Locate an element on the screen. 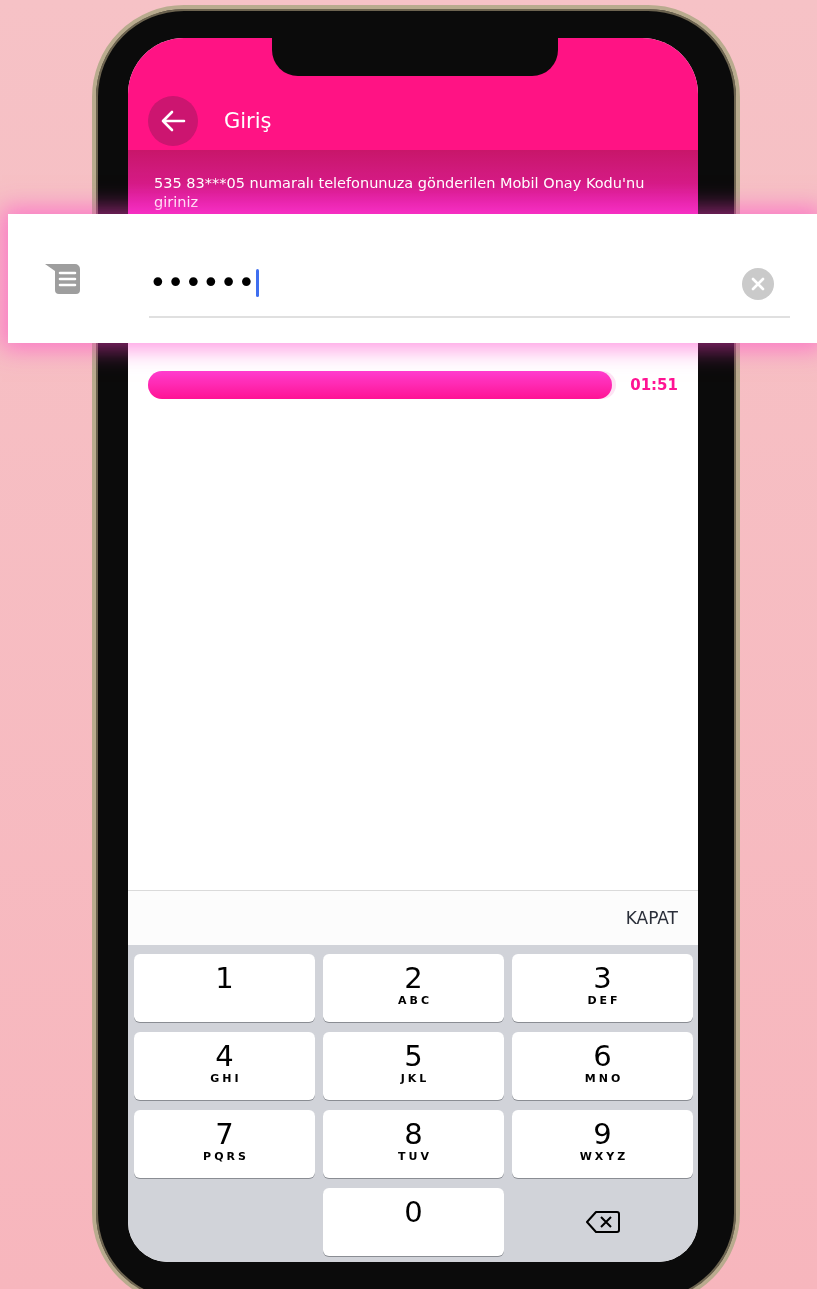 The width and height of the screenshot is (817, 1289). keypad-key: 3 DEF is located at coordinates (602, 988).